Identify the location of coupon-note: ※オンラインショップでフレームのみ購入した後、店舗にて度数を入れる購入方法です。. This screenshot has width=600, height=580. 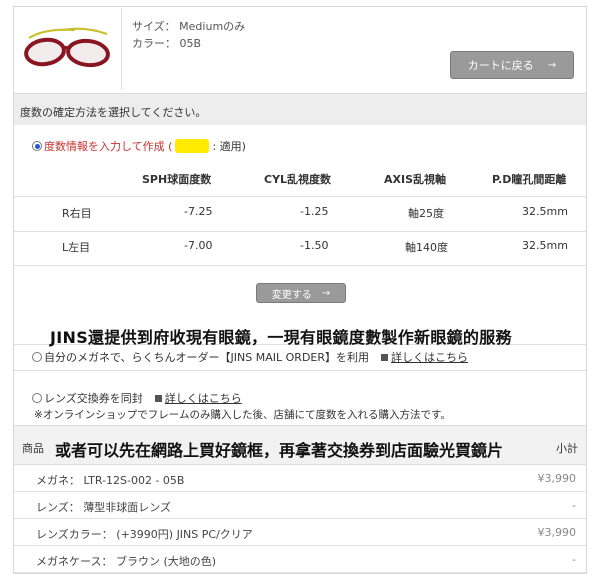
(242, 415).